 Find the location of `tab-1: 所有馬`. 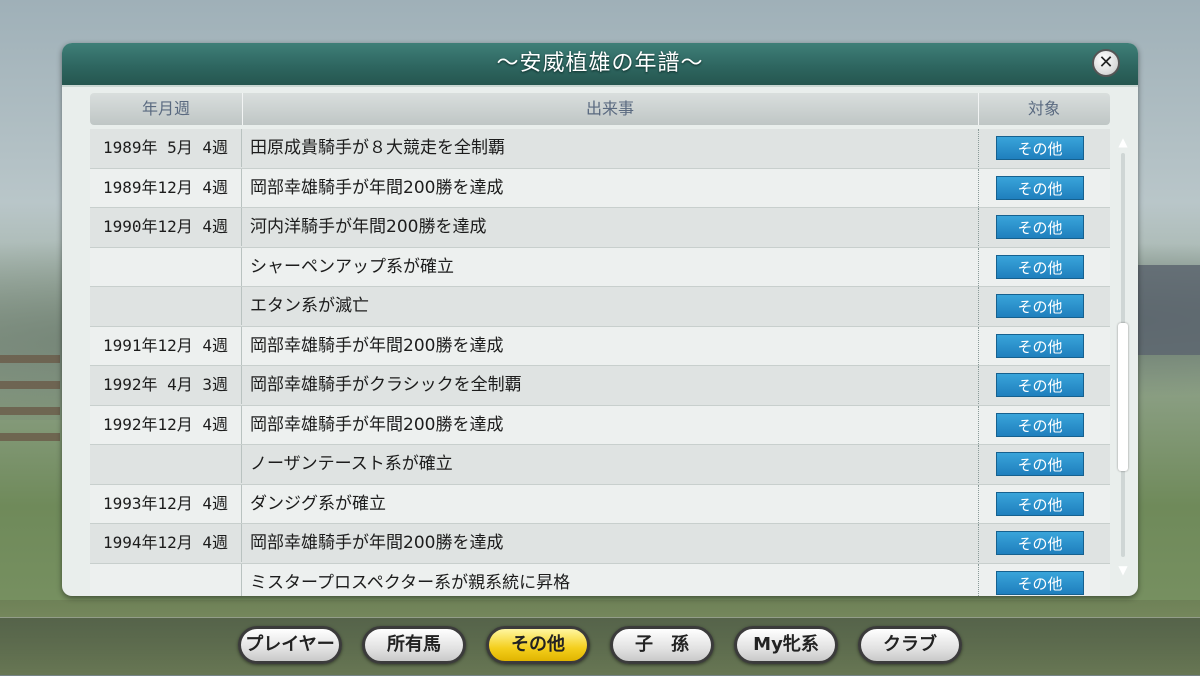

tab-1: 所有馬 is located at coordinates (414, 645).